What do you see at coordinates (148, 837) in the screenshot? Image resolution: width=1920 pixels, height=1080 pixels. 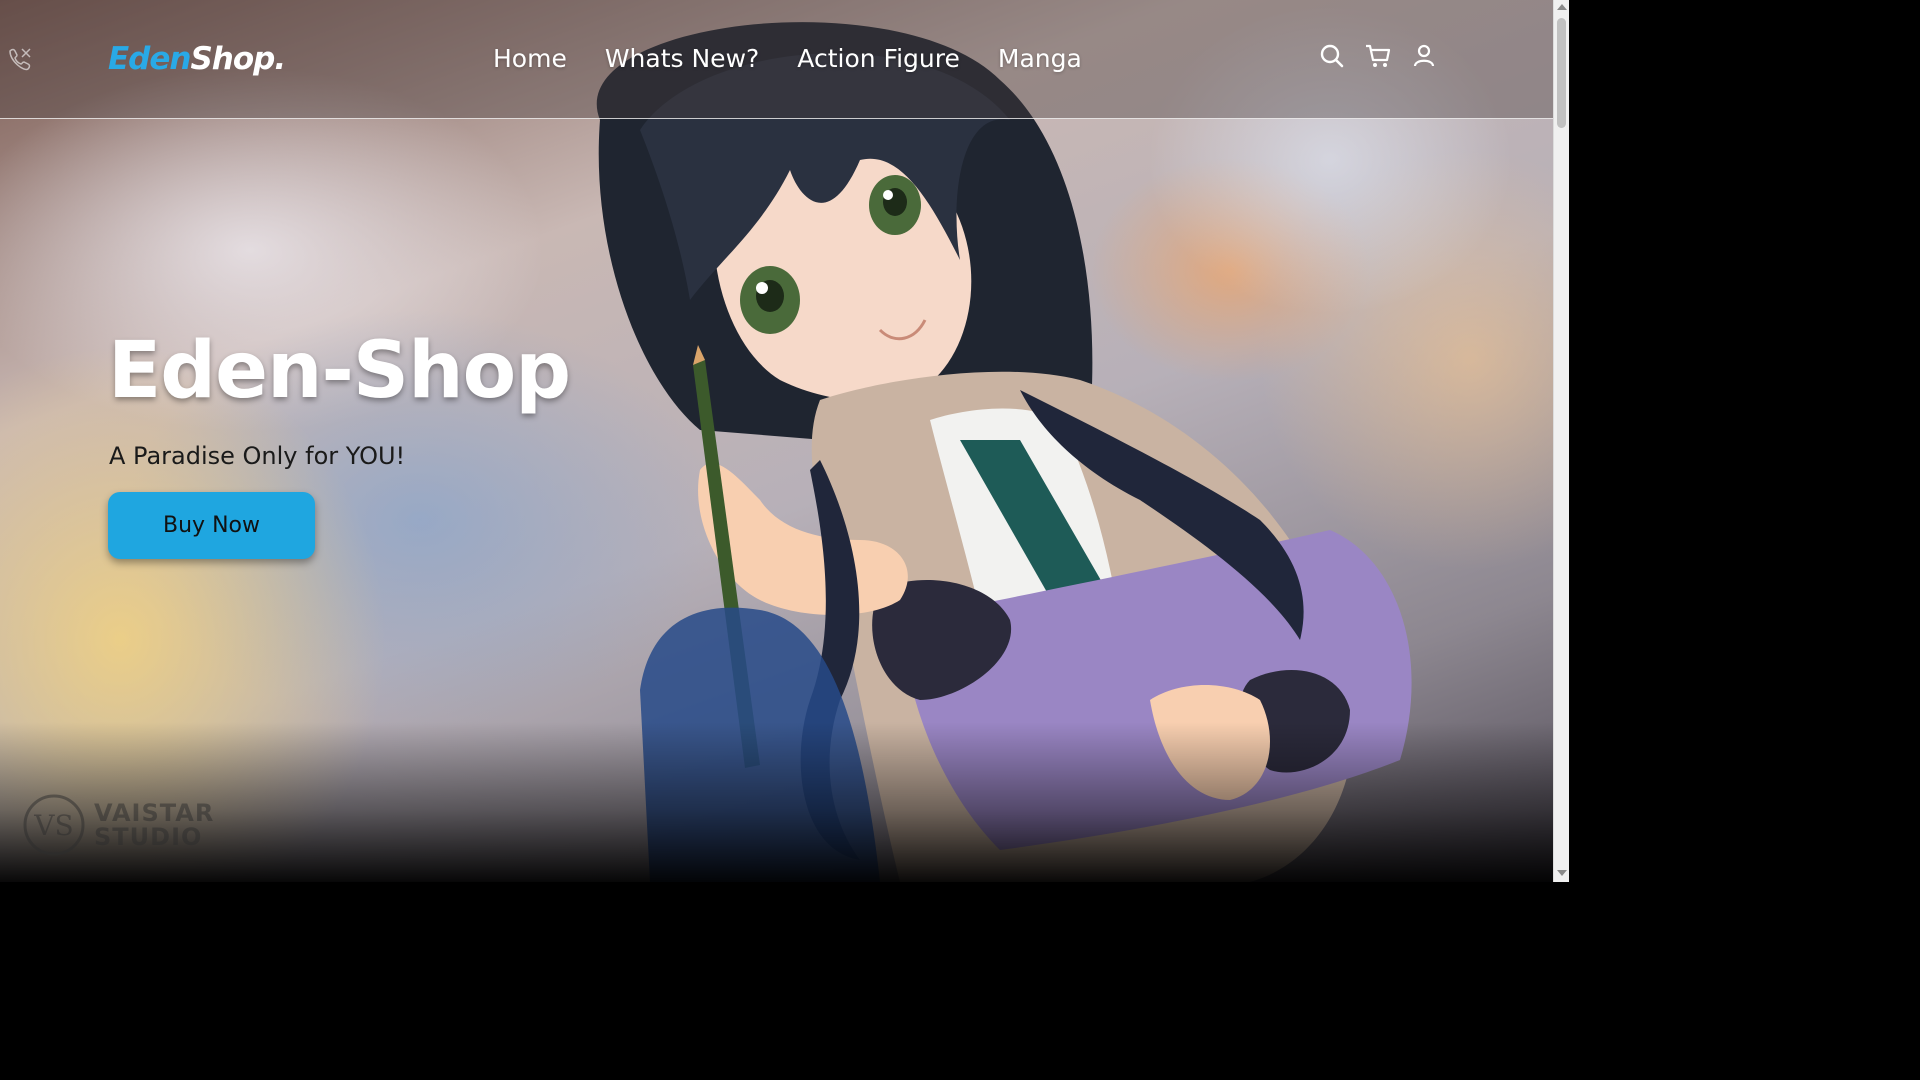 I see `watermark-line2: STUDIO` at bounding box center [148, 837].